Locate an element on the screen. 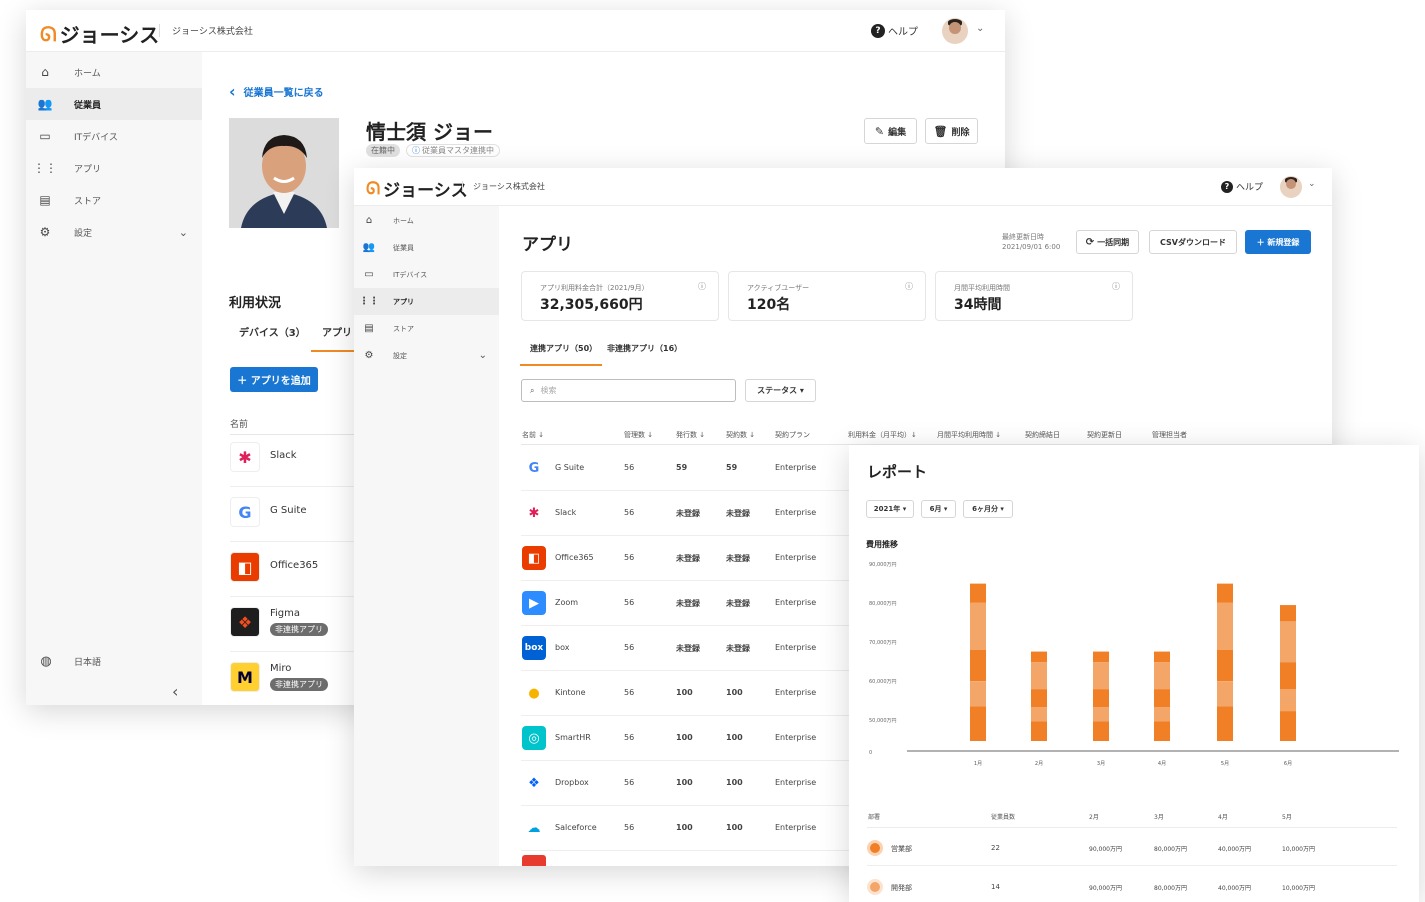 This screenshot has width=1425, height=902. app-name: Slack is located at coordinates (283, 455).